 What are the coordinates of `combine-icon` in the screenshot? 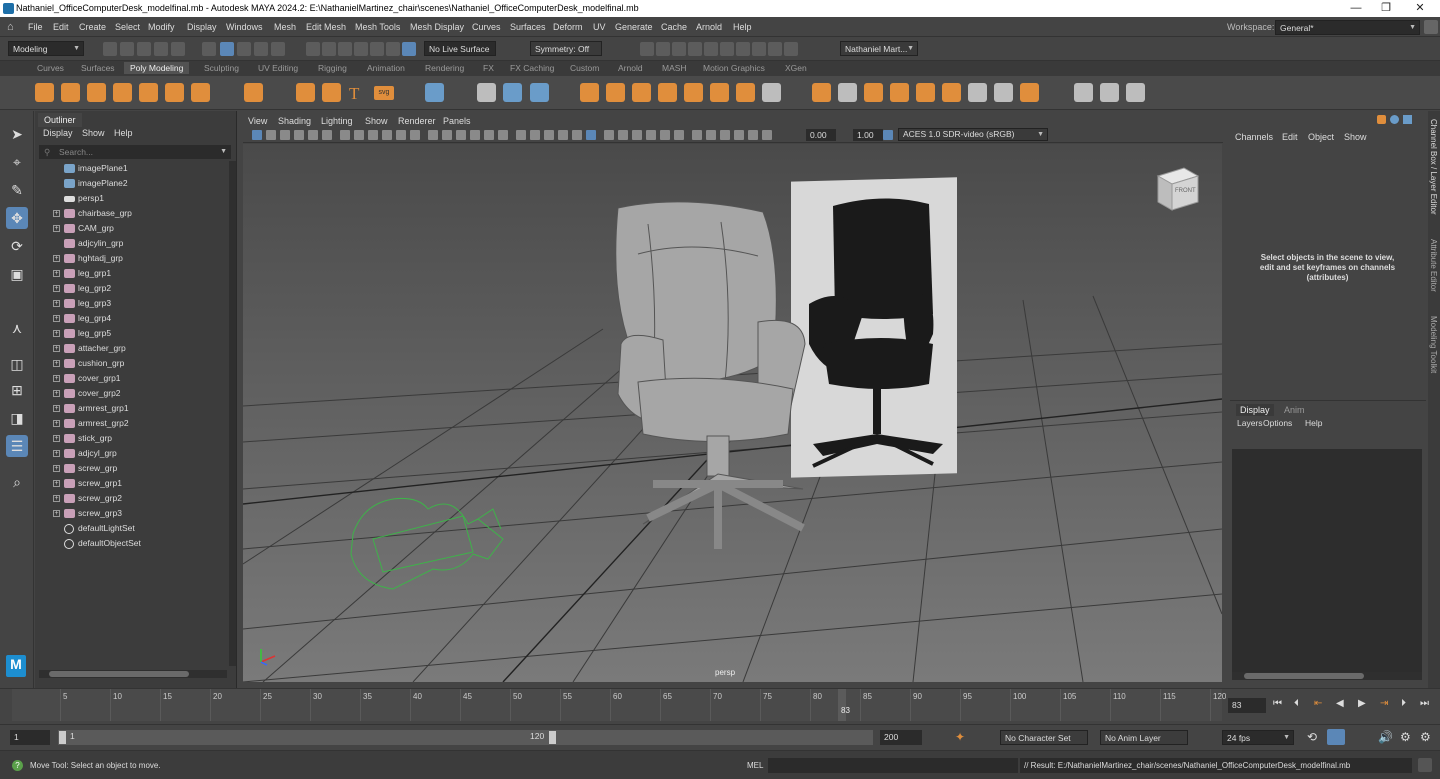 It's located at (486, 92).